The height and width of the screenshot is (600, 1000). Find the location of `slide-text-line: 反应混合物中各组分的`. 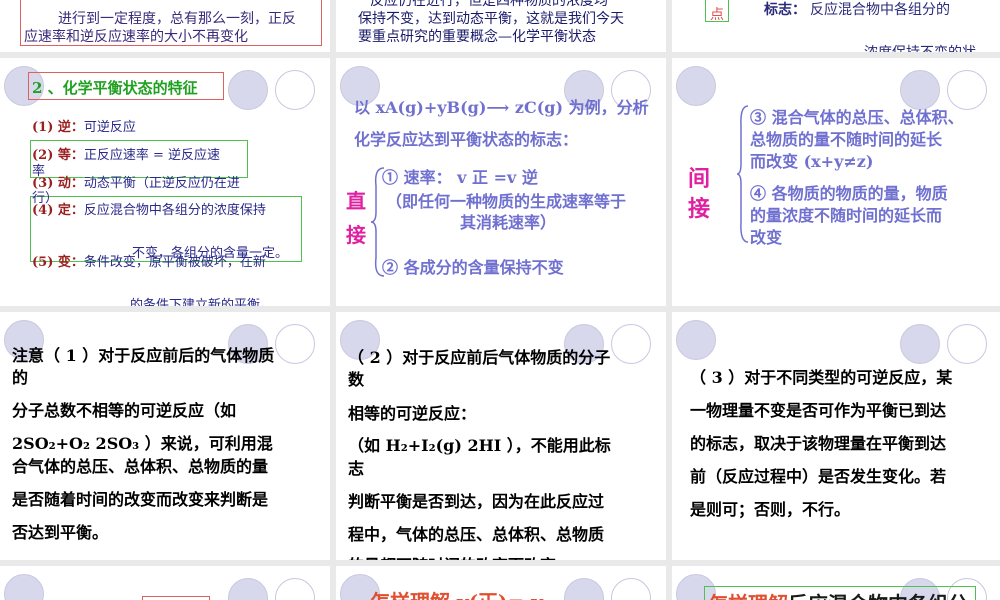

slide-text-line: 反应混合物中各组分的 is located at coordinates (880, 10).